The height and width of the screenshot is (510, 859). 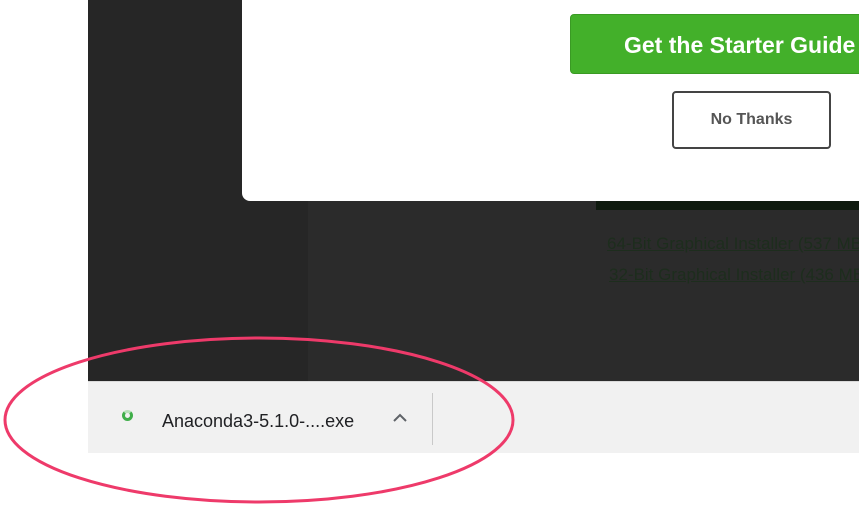 What do you see at coordinates (432, 419) in the screenshot?
I see `download-shelf-divider` at bounding box center [432, 419].